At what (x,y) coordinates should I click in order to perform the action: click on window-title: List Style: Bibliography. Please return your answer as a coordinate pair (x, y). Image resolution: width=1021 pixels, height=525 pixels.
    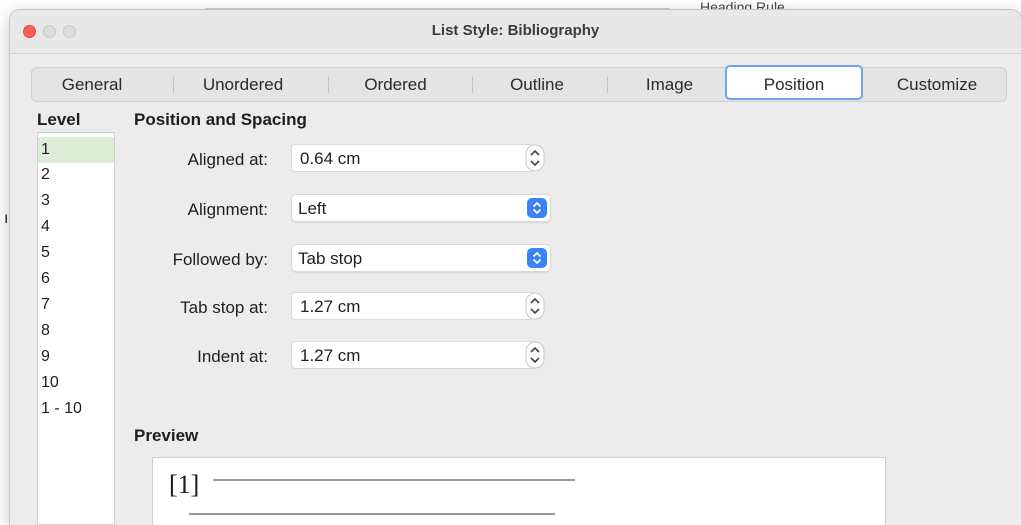
    Looking at the image, I should click on (515, 30).